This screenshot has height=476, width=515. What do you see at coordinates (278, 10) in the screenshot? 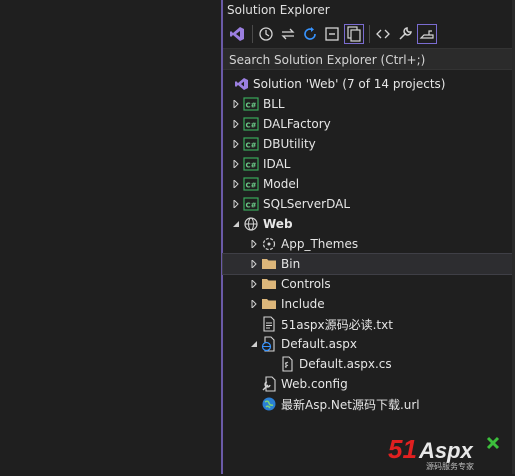
I see `panel-title: Solution Explorer` at bounding box center [278, 10].